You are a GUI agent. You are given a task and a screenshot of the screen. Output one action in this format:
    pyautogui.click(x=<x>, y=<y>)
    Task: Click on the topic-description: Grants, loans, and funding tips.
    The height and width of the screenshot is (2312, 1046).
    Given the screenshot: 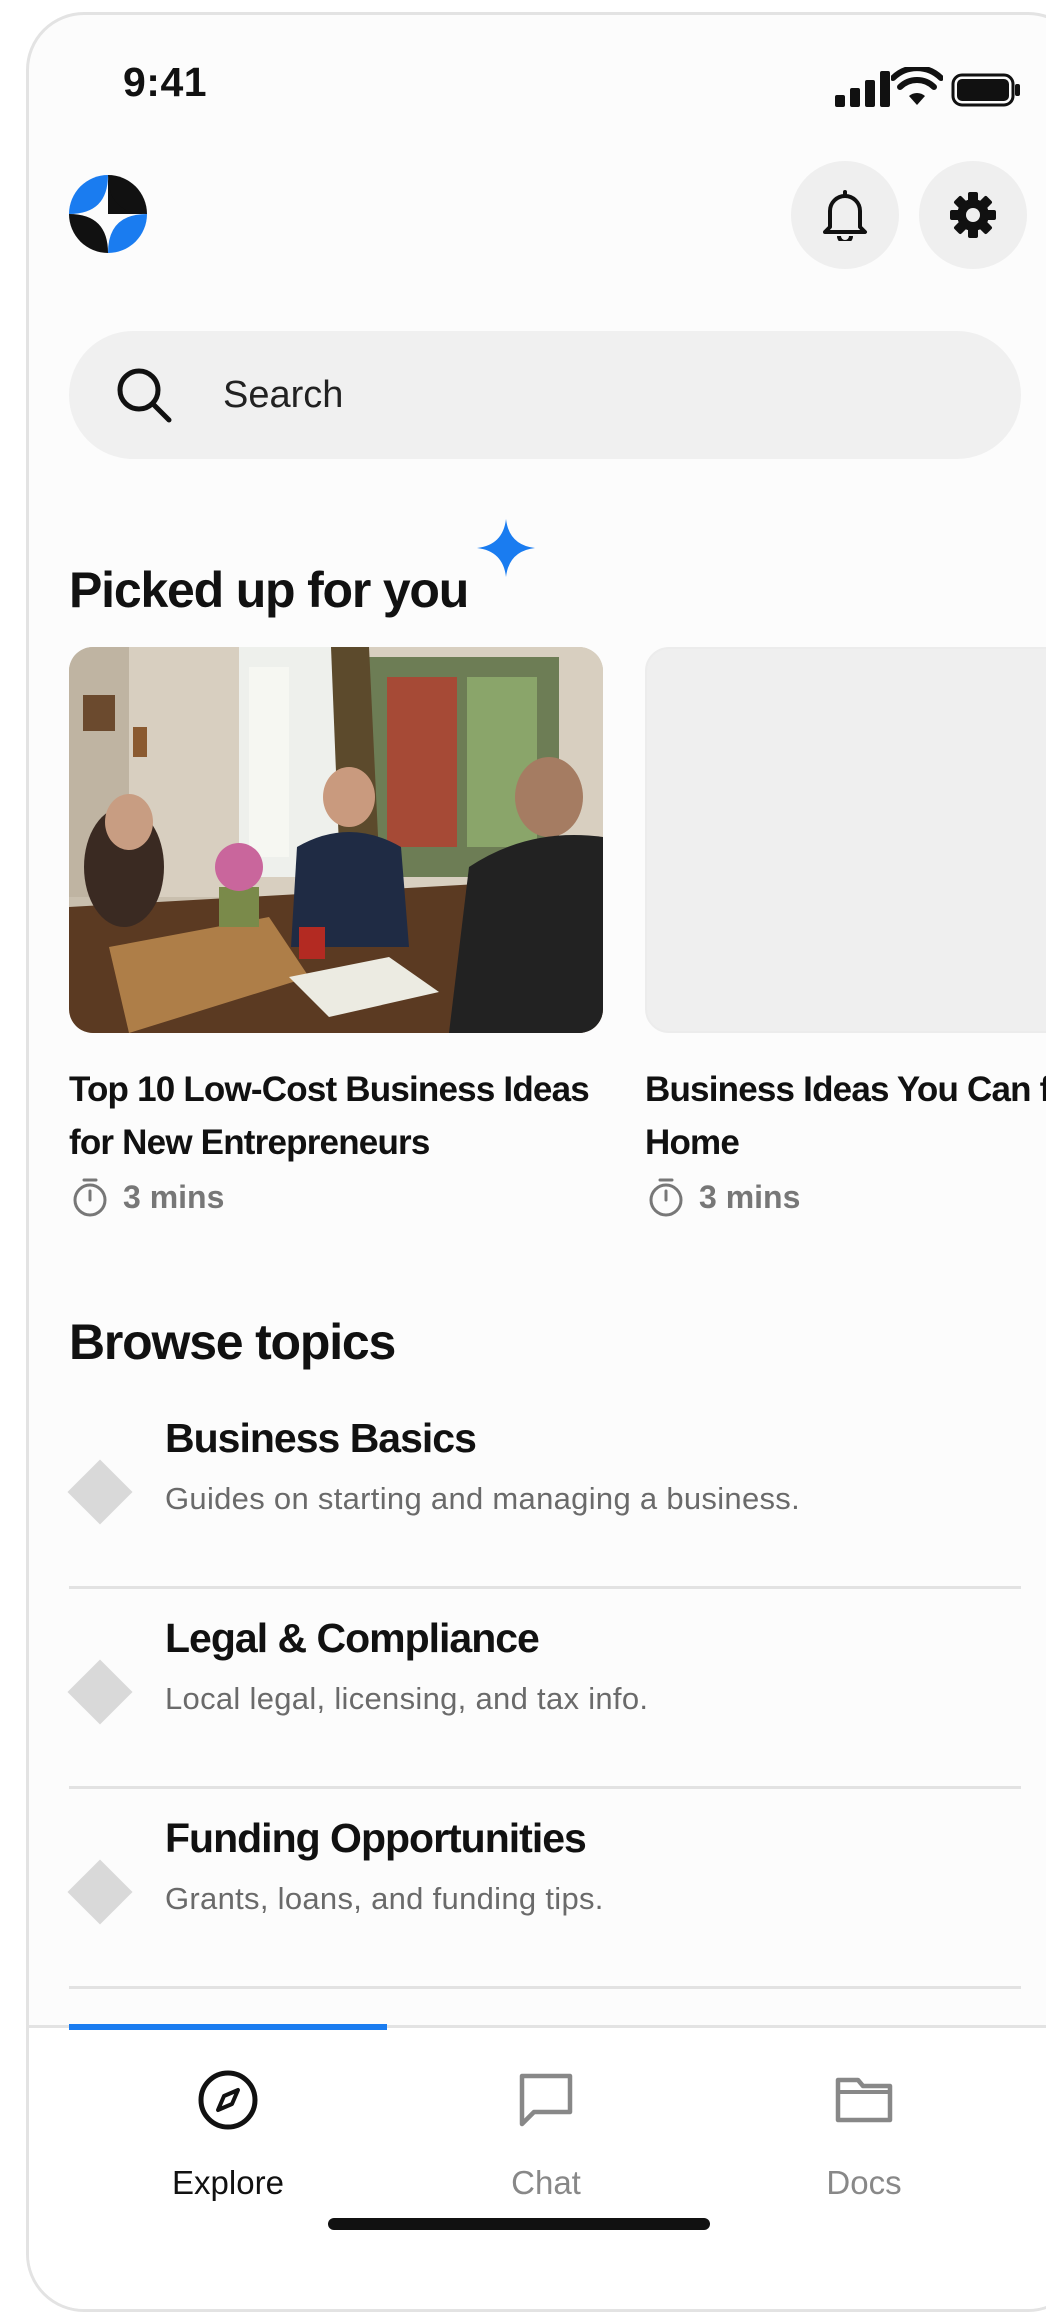 What is the action you would take?
    pyautogui.click(x=384, y=1898)
    